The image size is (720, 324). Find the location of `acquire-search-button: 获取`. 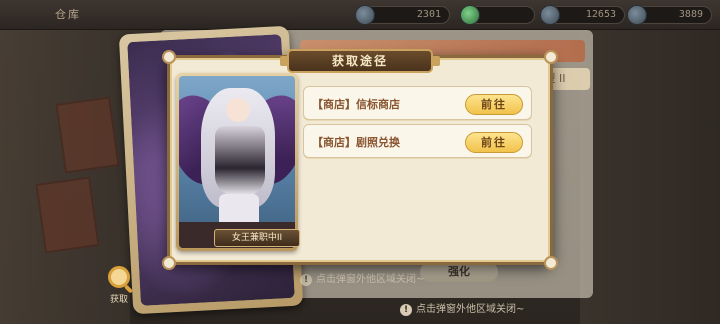

acquire-search-button: 获取 is located at coordinates (119, 285).